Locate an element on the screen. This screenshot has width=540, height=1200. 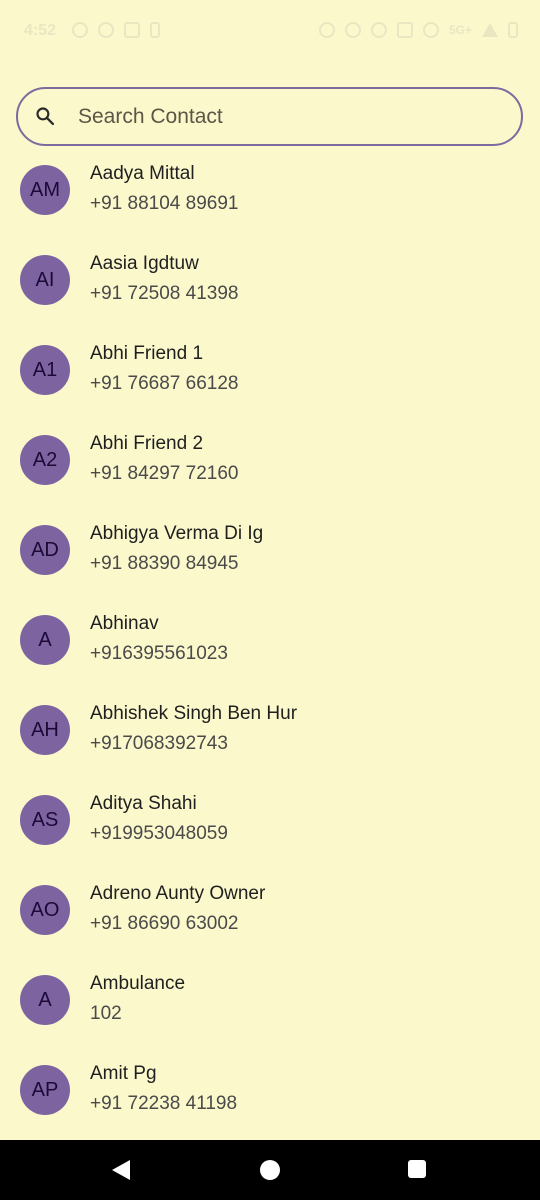
mute-icon is located at coordinates (378, 30).